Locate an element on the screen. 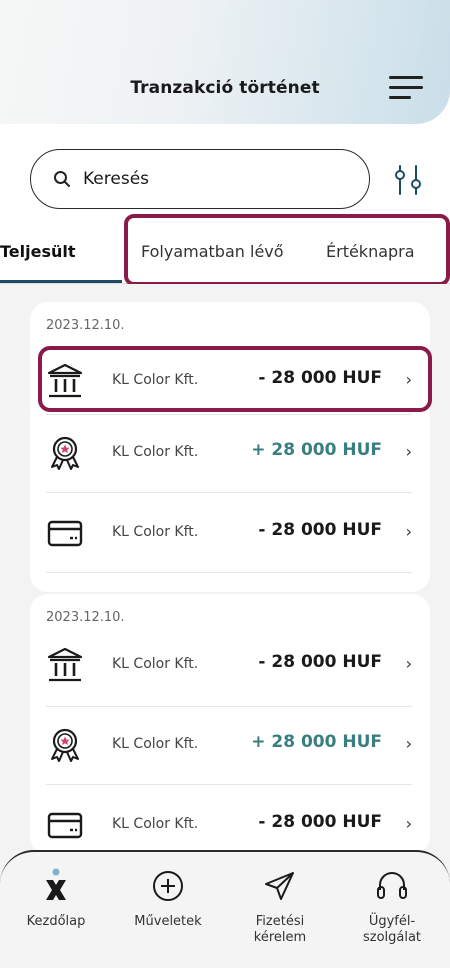 Image resolution: width=450 pixels, height=968 pixels. search-icon is located at coordinates (62, 179).